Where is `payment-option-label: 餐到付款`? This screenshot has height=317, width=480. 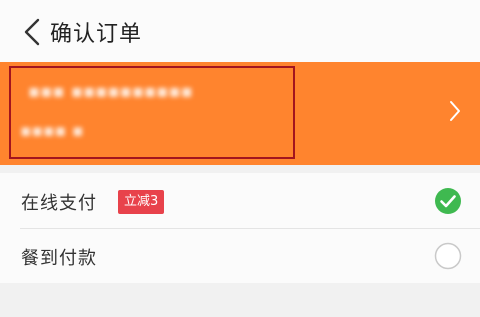
payment-option-label: 餐到付款 is located at coordinates (59, 258).